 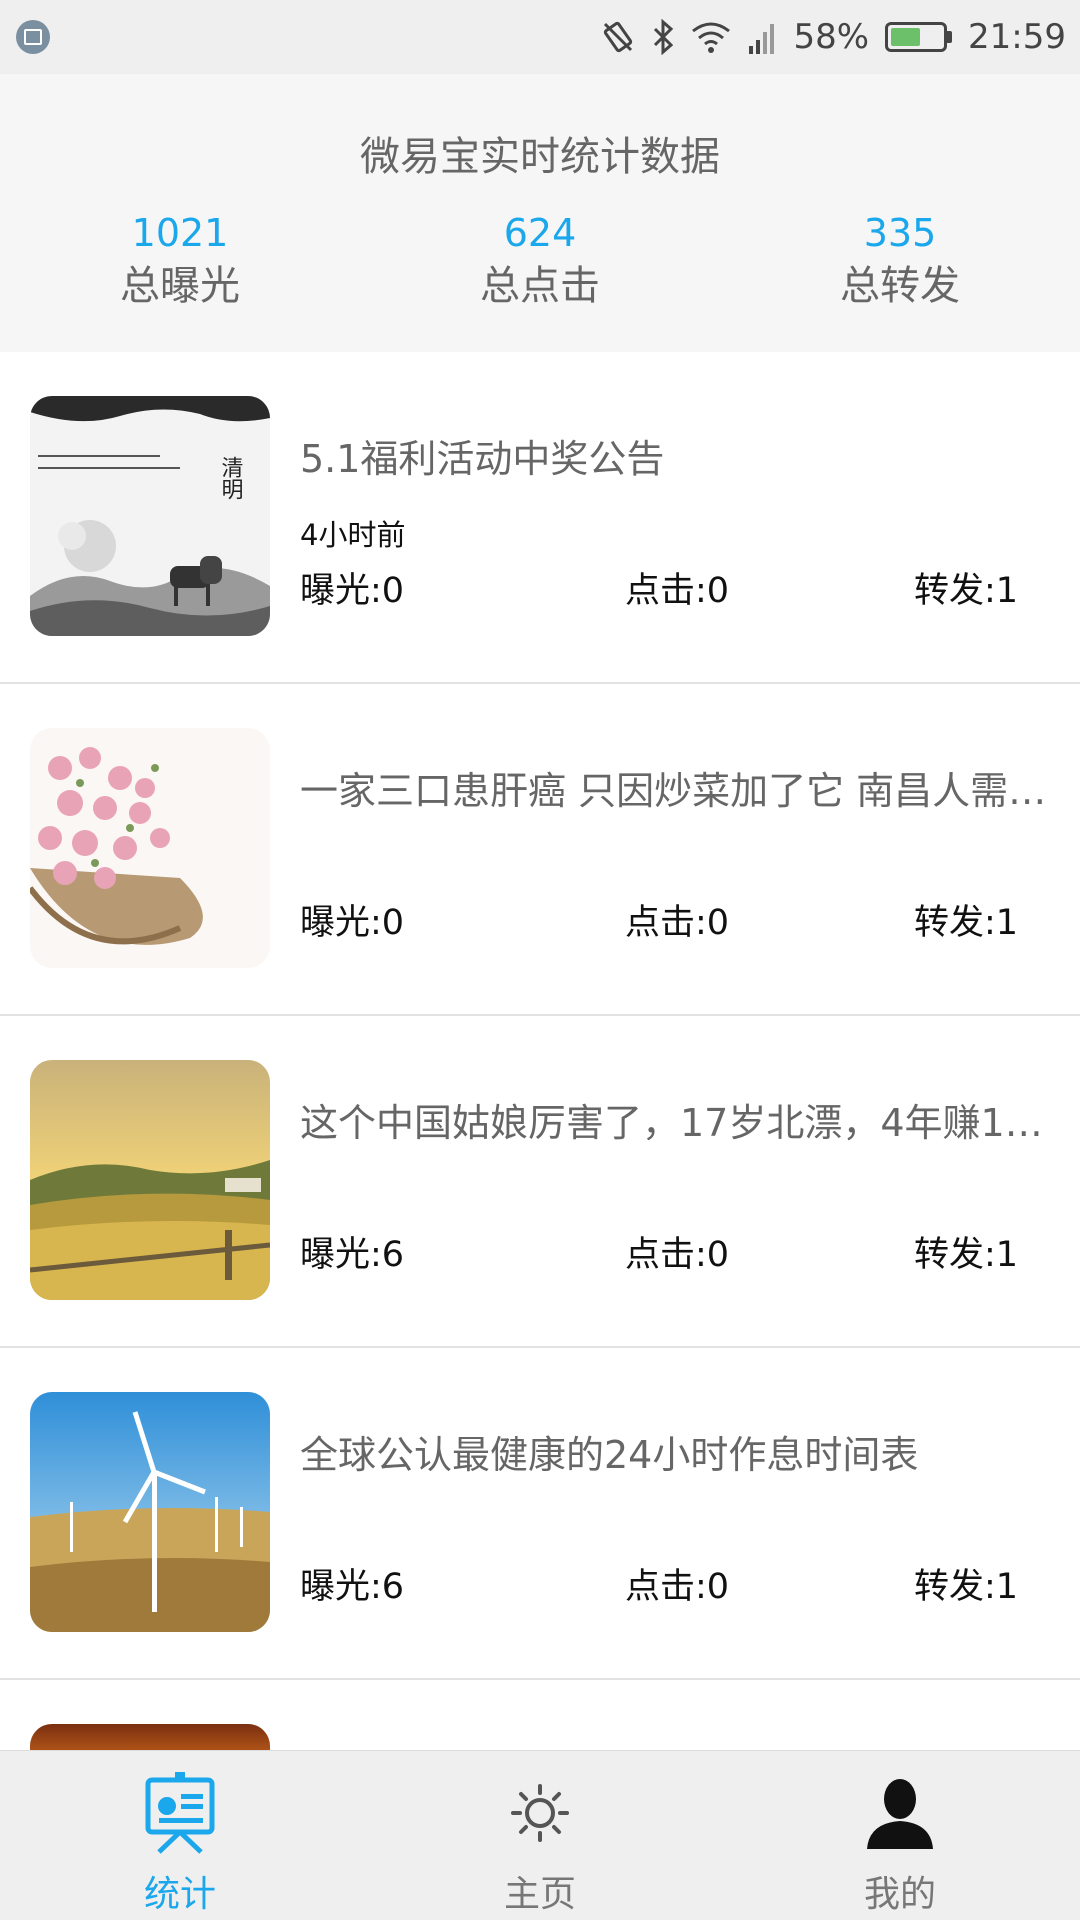 I want to click on tab-label: 我的, so click(x=899, y=1894).